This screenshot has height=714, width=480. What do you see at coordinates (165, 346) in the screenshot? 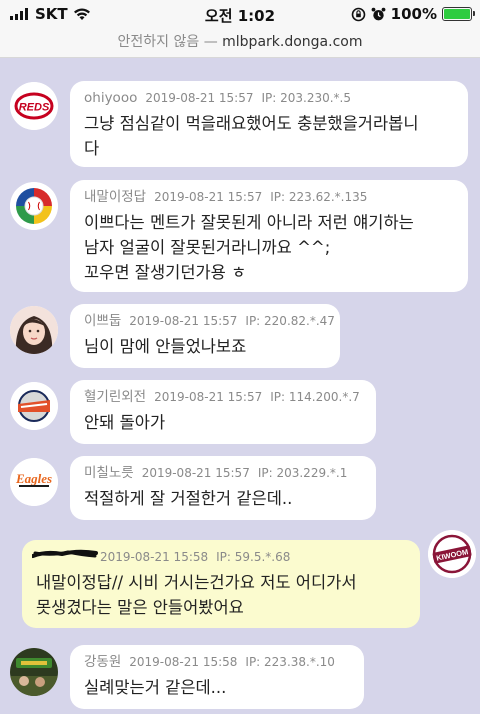
I see `comment-line: 님이 맘에 안들었나보죠` at bounding box center [165, 346].